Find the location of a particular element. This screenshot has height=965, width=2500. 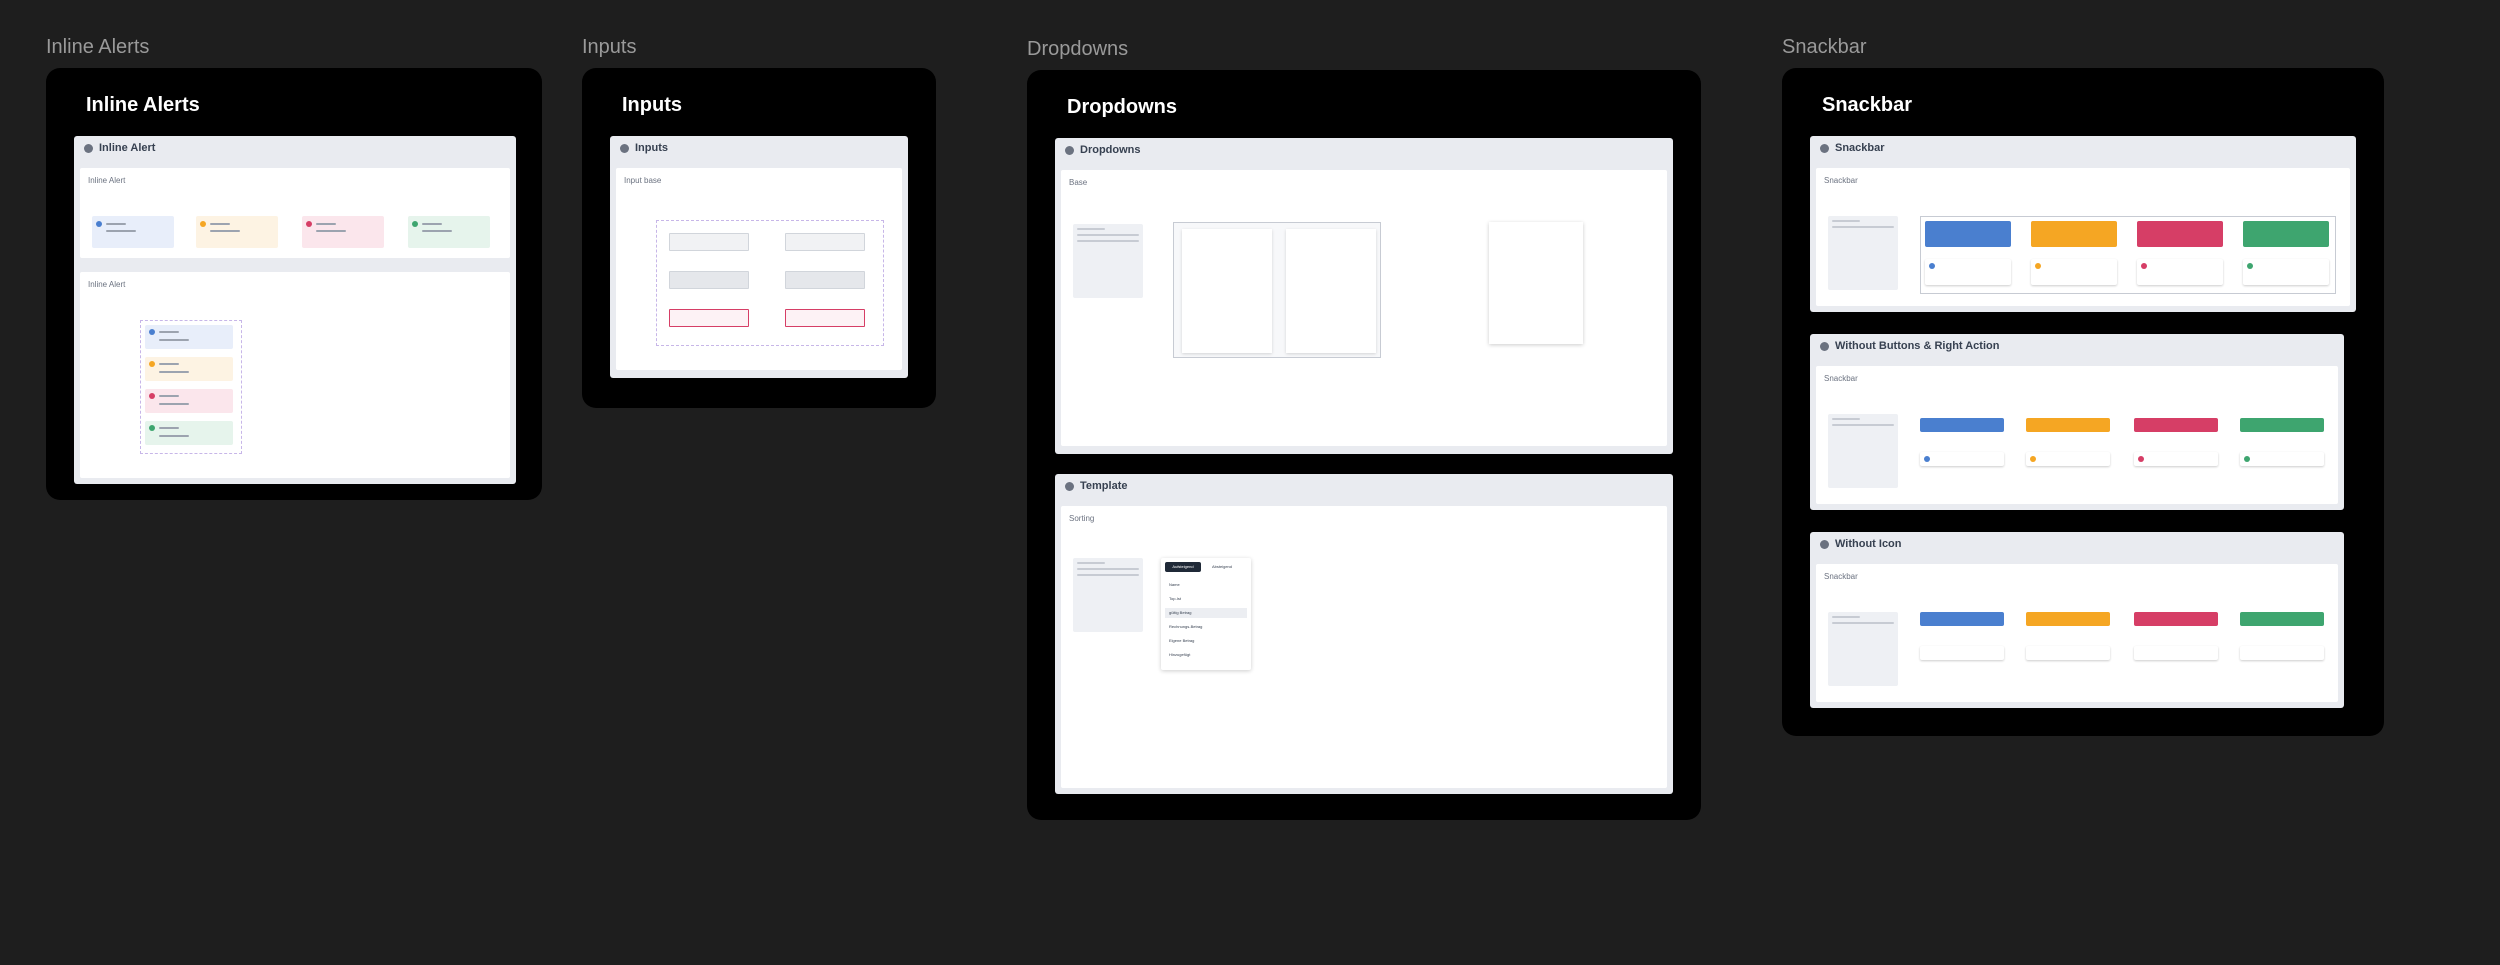

sort-tab-inactive: Absteigend is located at coordinates (1222, 567).